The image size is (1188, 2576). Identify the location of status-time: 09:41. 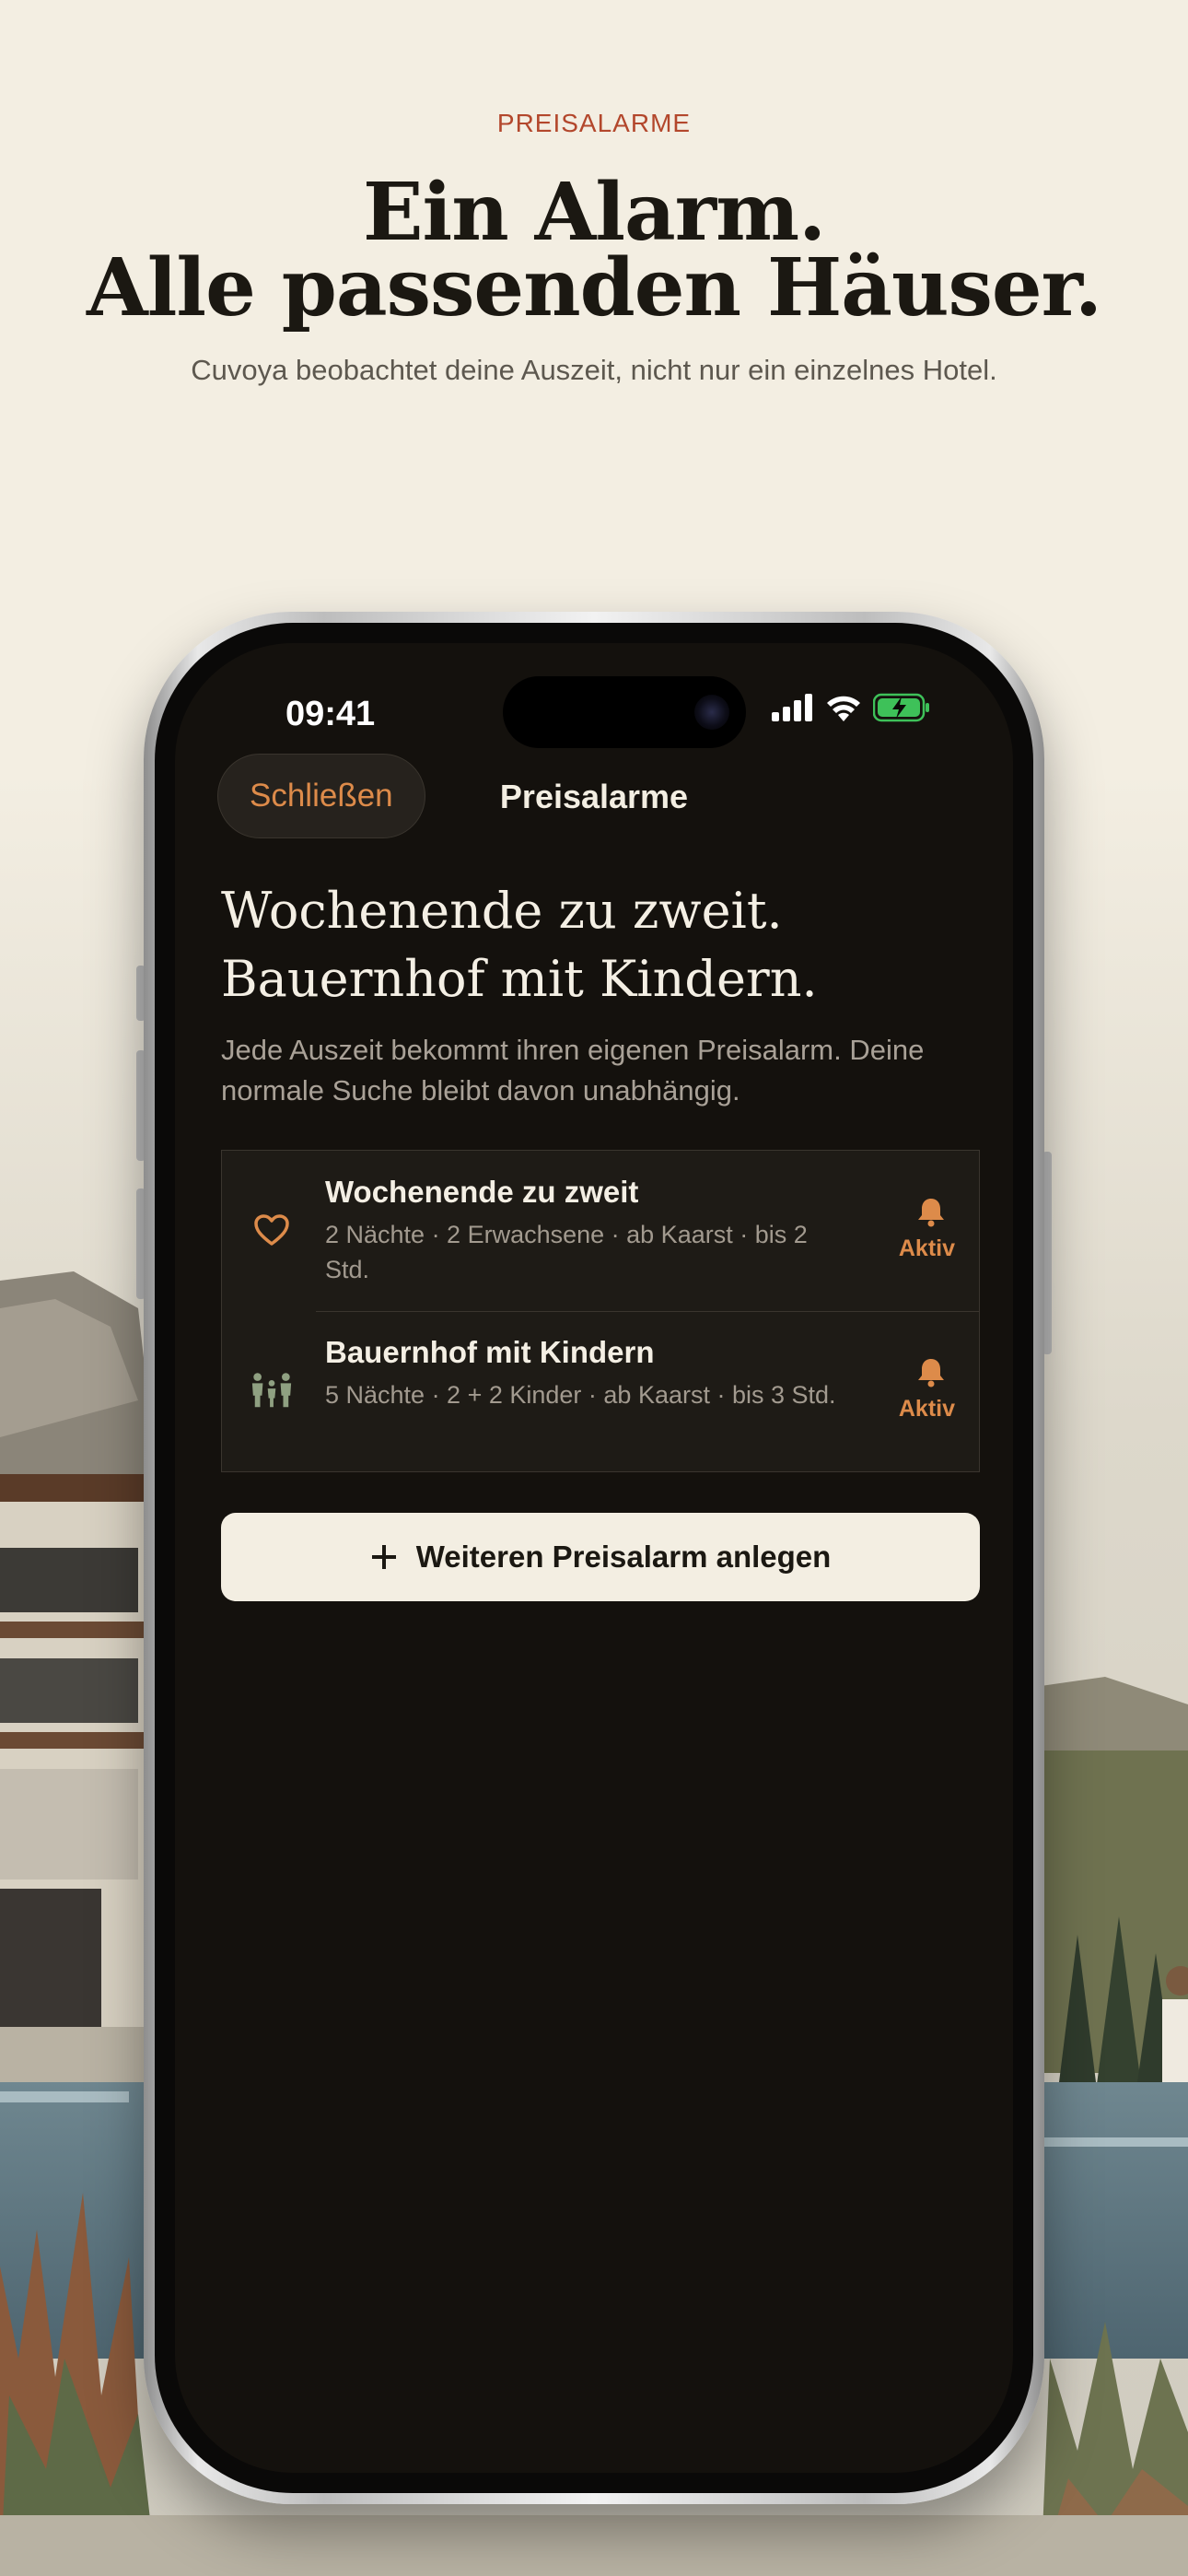
(330, 714).